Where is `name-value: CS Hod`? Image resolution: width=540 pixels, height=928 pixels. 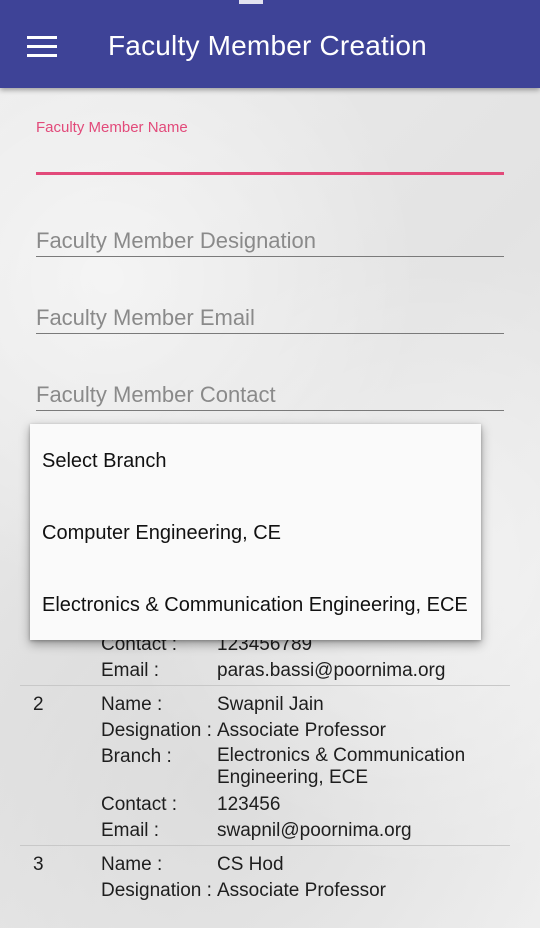 name-value: CS Hod is located at coordinates (250, 864).